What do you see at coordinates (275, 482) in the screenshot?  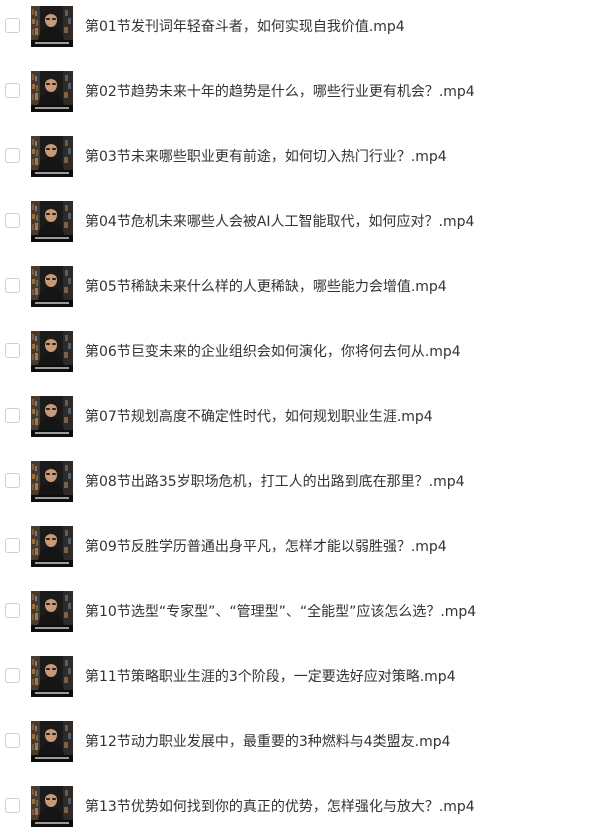 I see `file-name: 第08节出路35岁职场危机，打工人的出路到底在那里？.mp4` at bounding box center [275, 482].